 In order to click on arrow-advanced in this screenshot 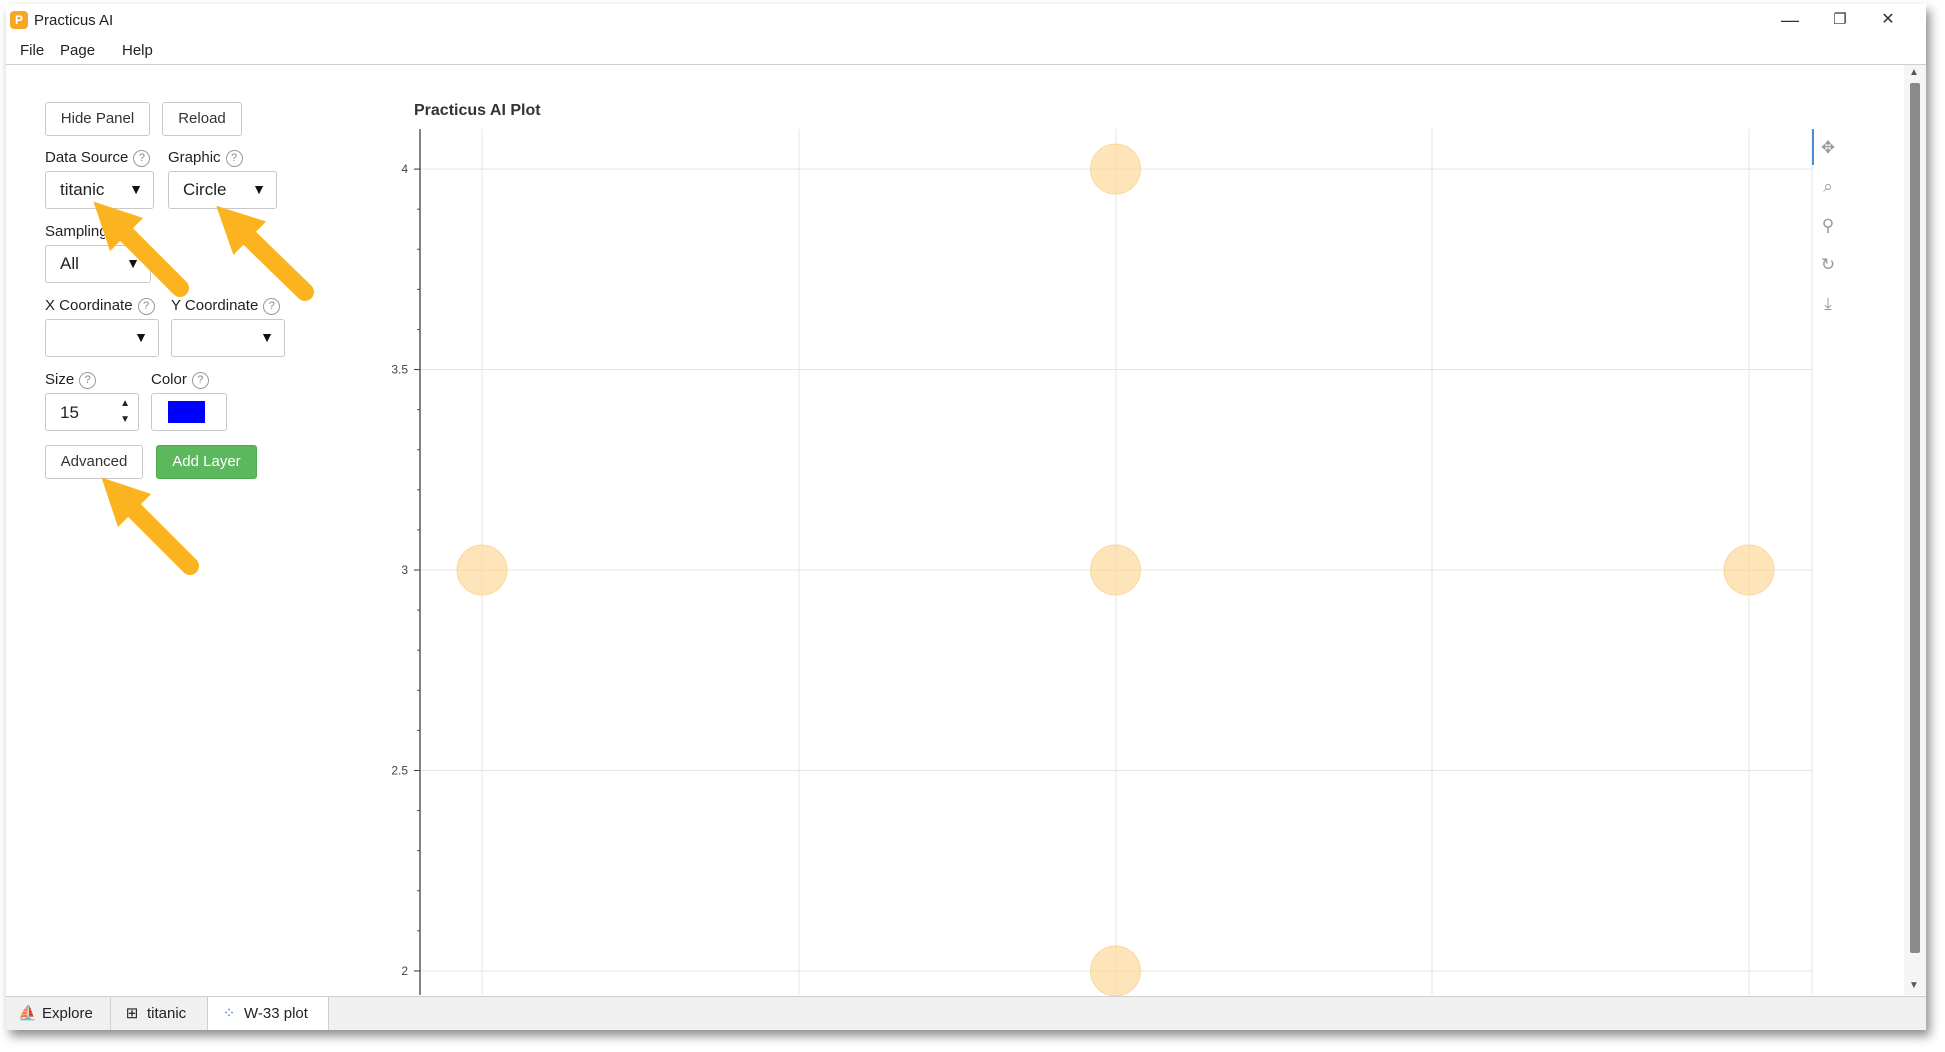, I will do `click(150, 526)`.